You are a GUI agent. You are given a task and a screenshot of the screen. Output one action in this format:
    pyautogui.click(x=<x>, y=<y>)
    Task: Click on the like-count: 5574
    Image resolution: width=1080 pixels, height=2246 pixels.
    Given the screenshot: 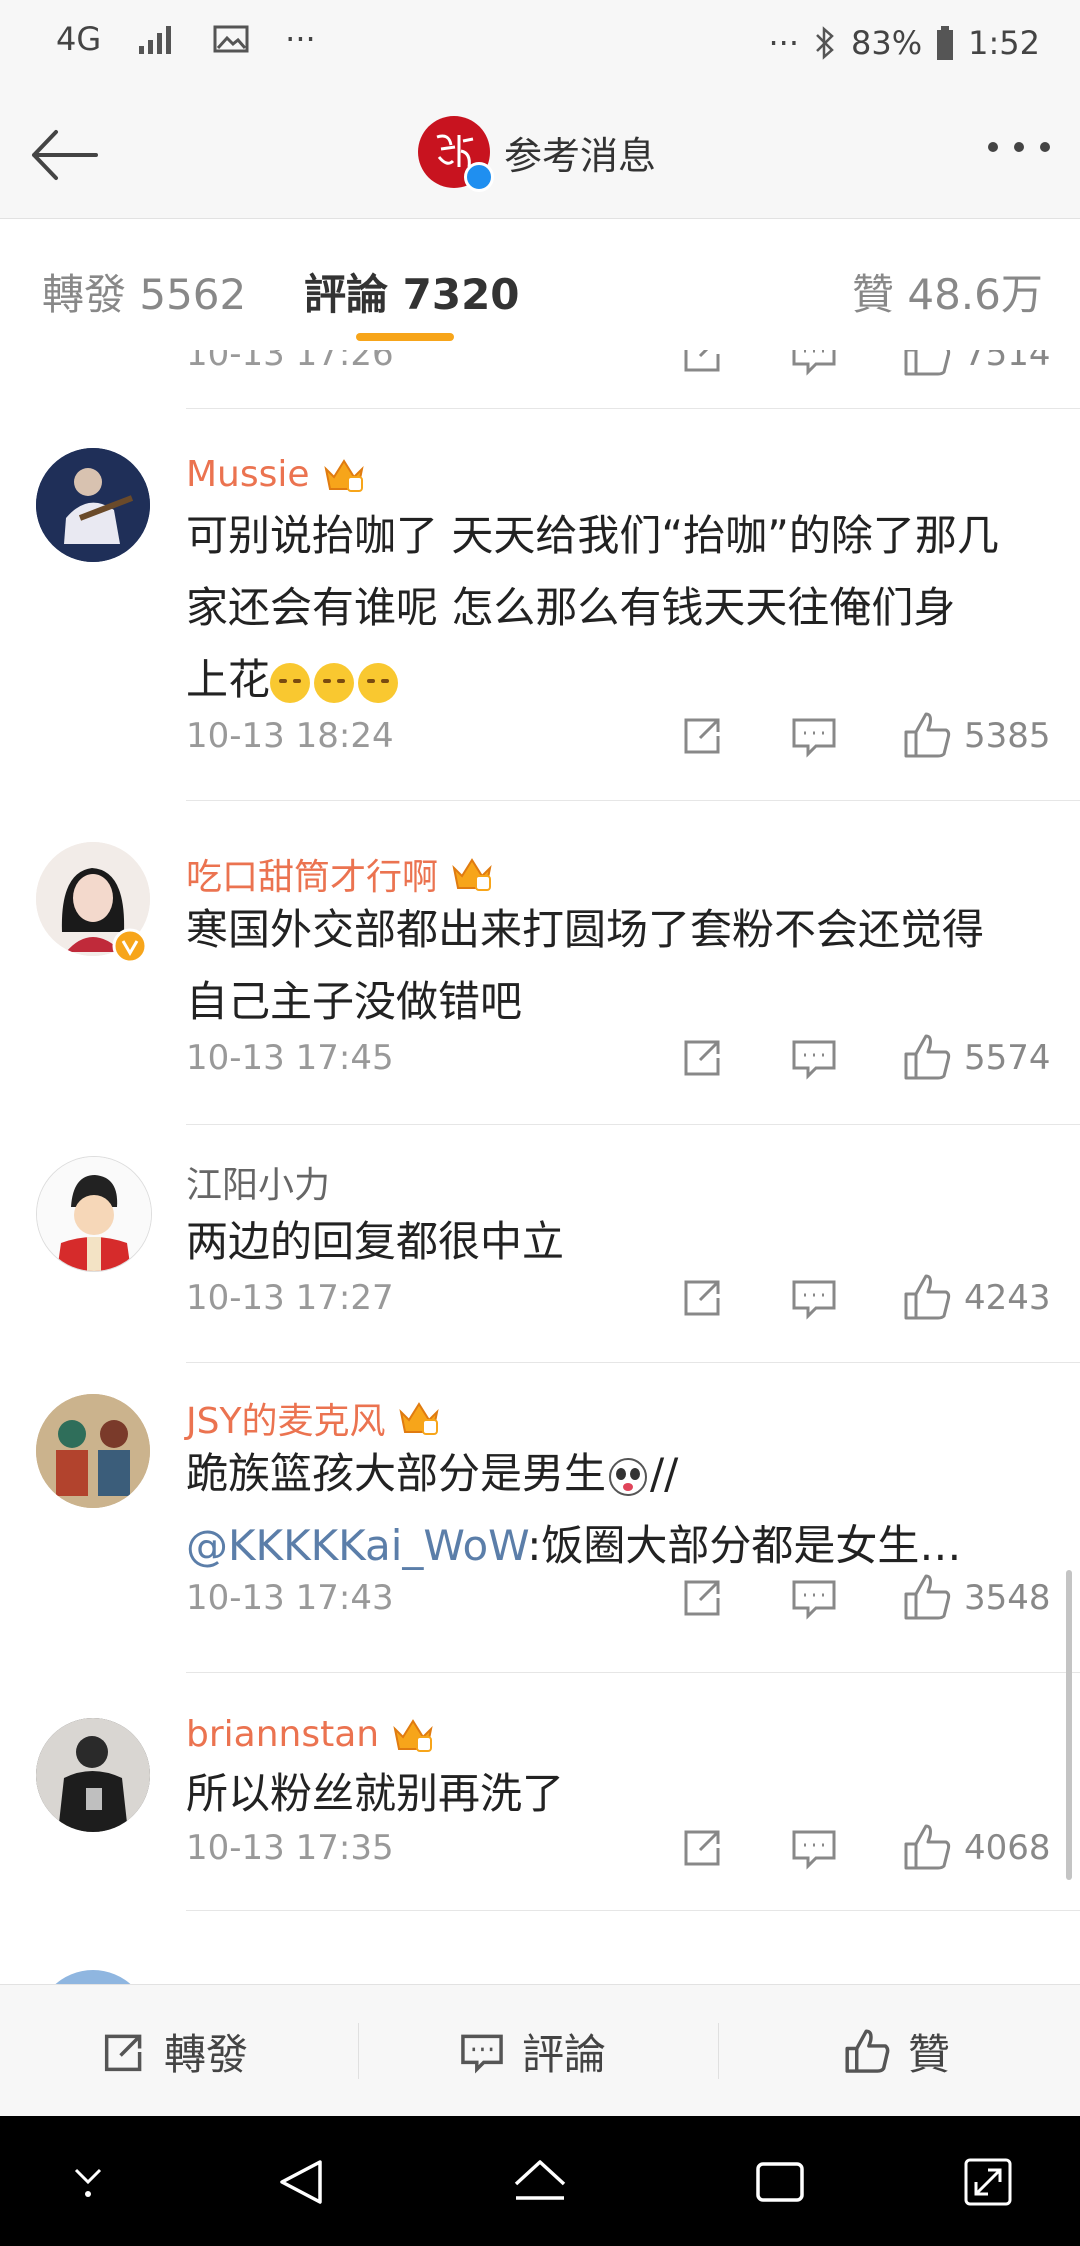 What is the action you would take?
    pyautogui.click(x=1007, y=1058)
    